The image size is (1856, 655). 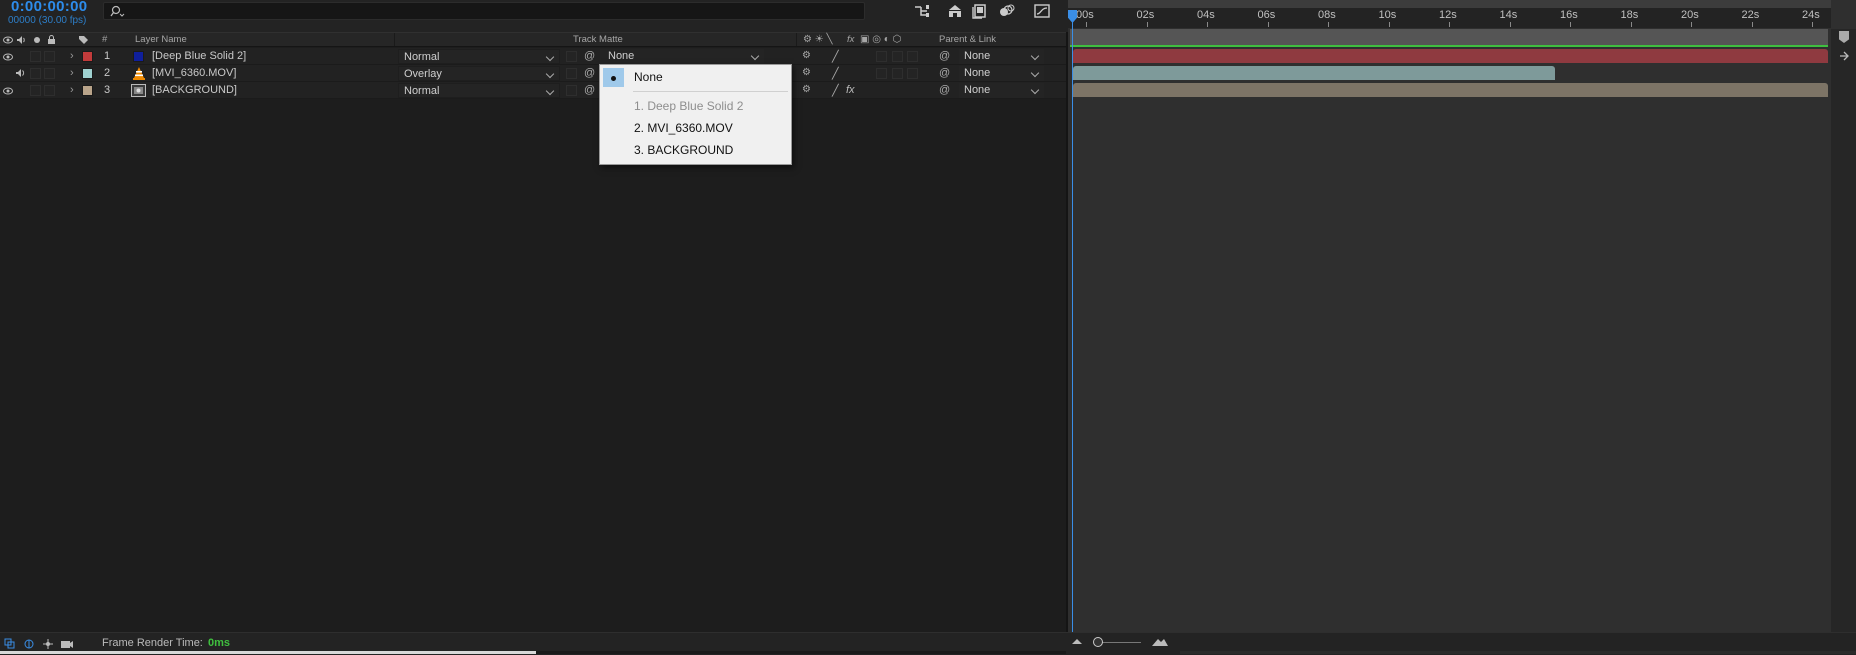 I want to click on horizontal-scrollbar-thumb, so click(x=268, y=652).